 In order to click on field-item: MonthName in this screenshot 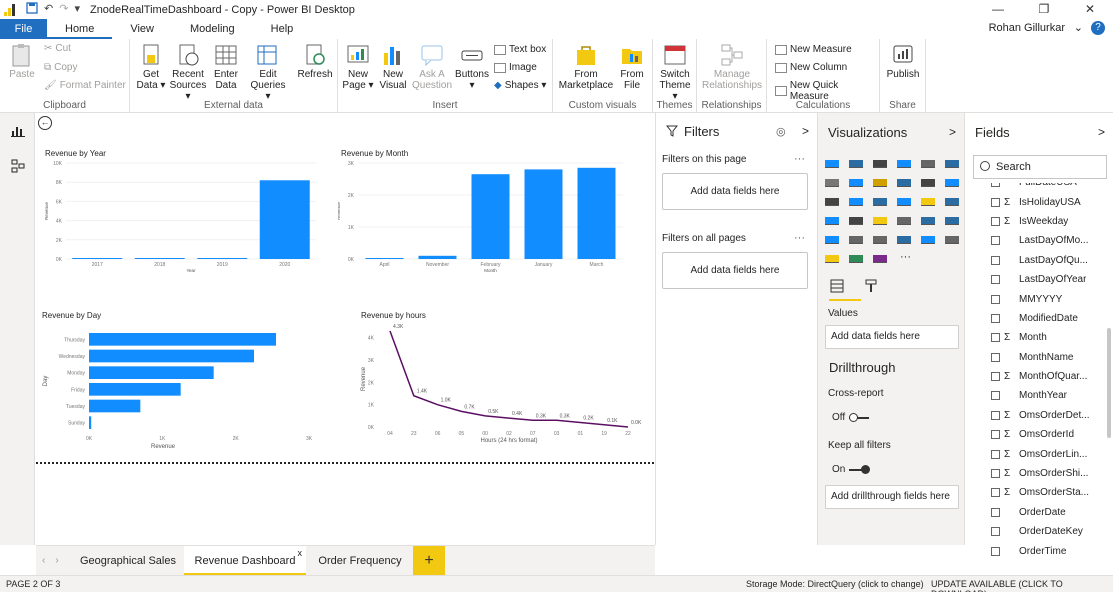, I will do `click(1047, 357)`.